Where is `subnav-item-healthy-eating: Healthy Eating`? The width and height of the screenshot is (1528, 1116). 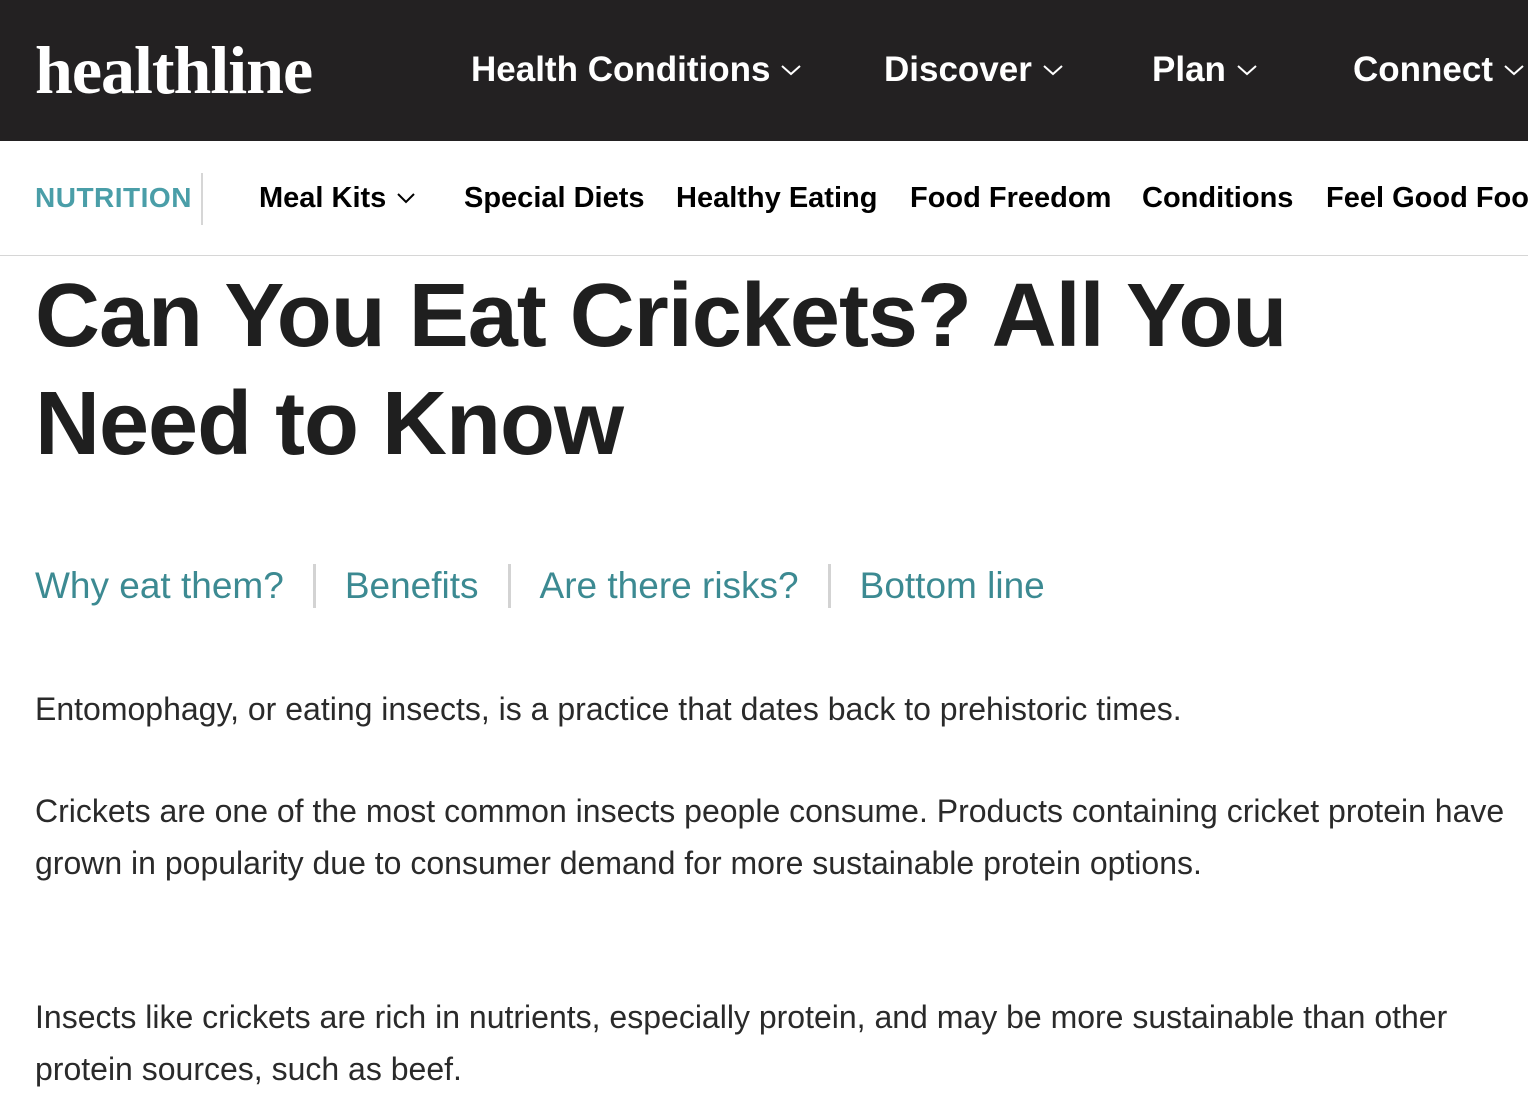 subnav-item-healthy-eating: Healthy Eating is located at coordinates (776, 198).